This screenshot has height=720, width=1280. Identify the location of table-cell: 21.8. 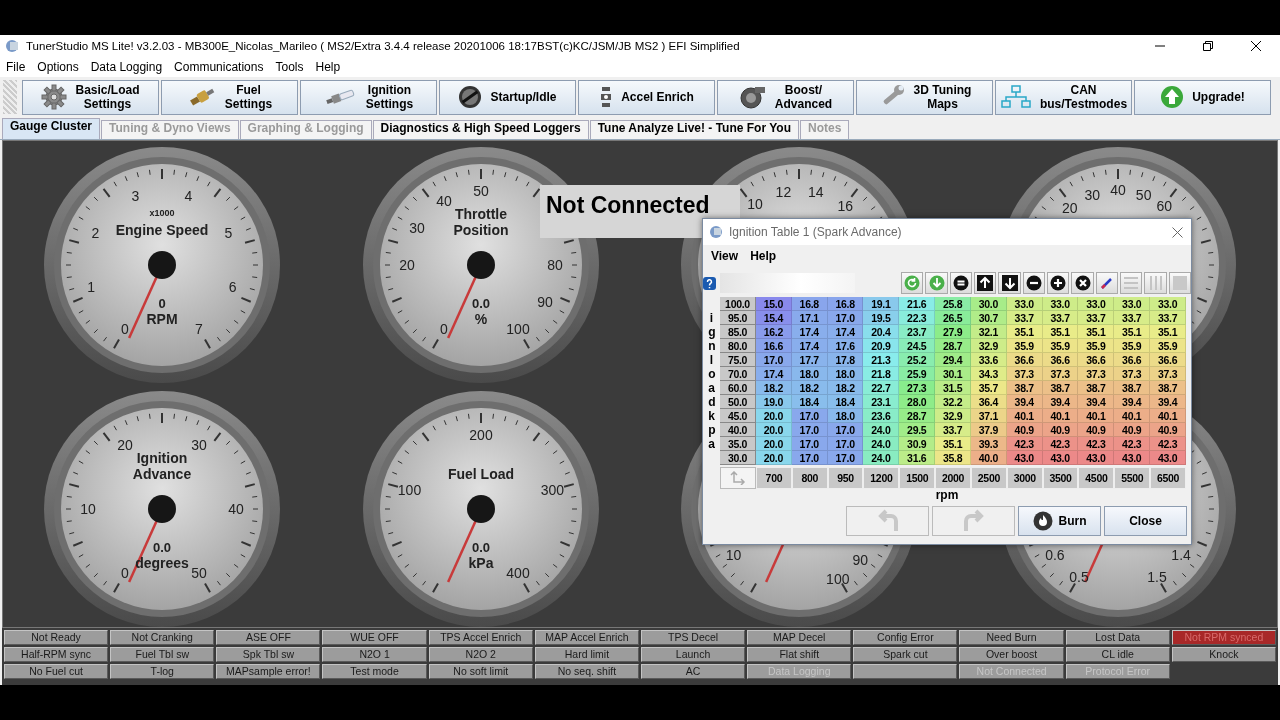
(881, 374).